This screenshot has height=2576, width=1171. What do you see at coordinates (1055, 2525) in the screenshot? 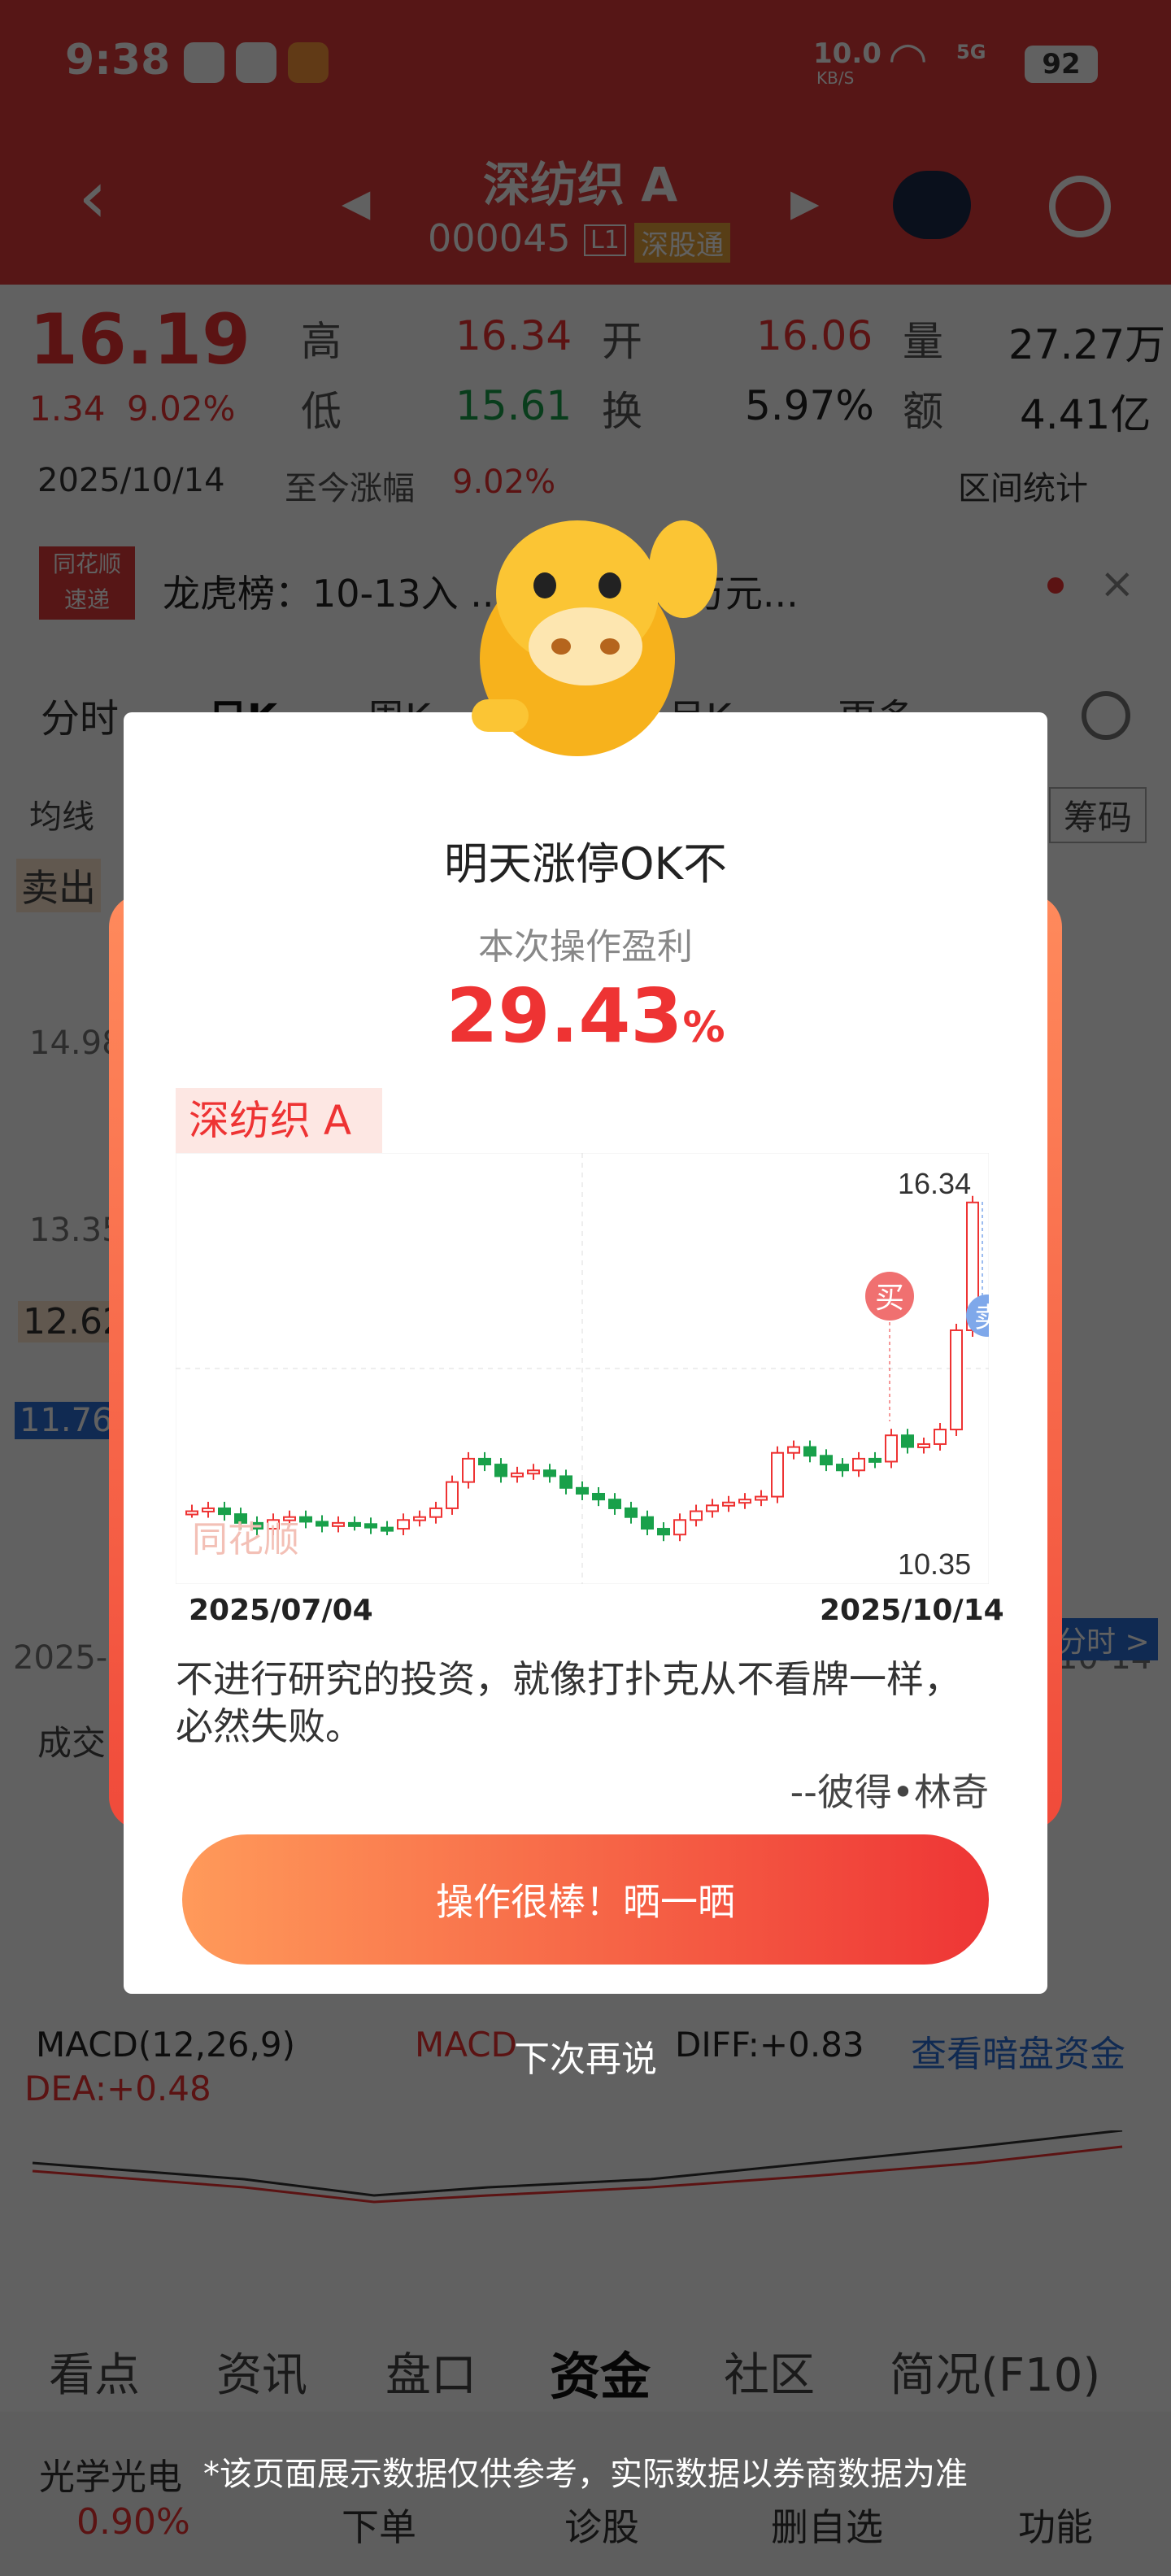
I see `function-button: 功能` at bounding box center [1055, 2525].